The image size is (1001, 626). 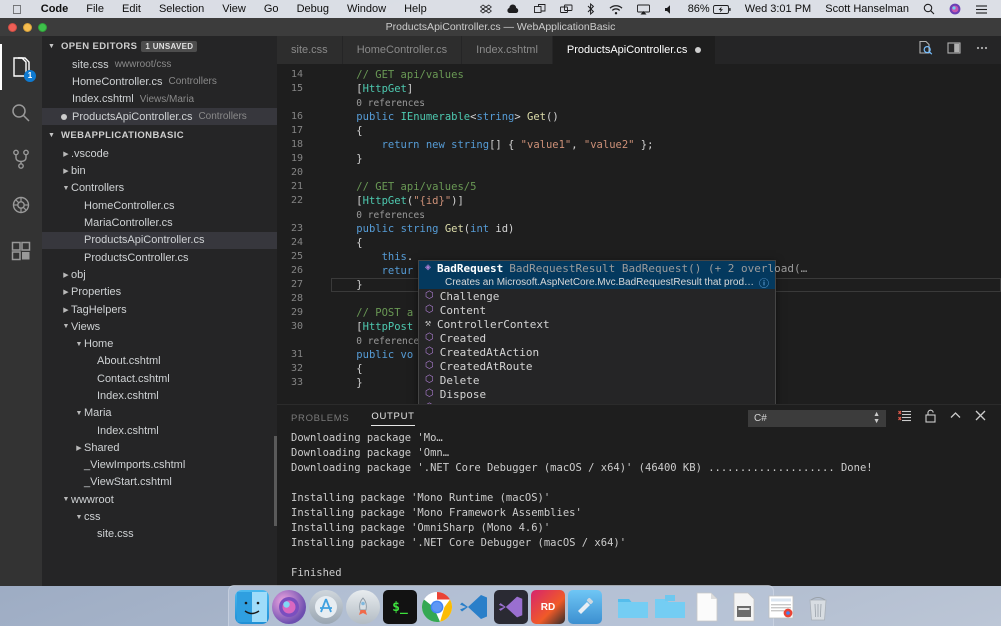 What do you see at coordinates (980, 418) in the screenshot?
I see `close-panel-icon` at bounding box center [980, 418].